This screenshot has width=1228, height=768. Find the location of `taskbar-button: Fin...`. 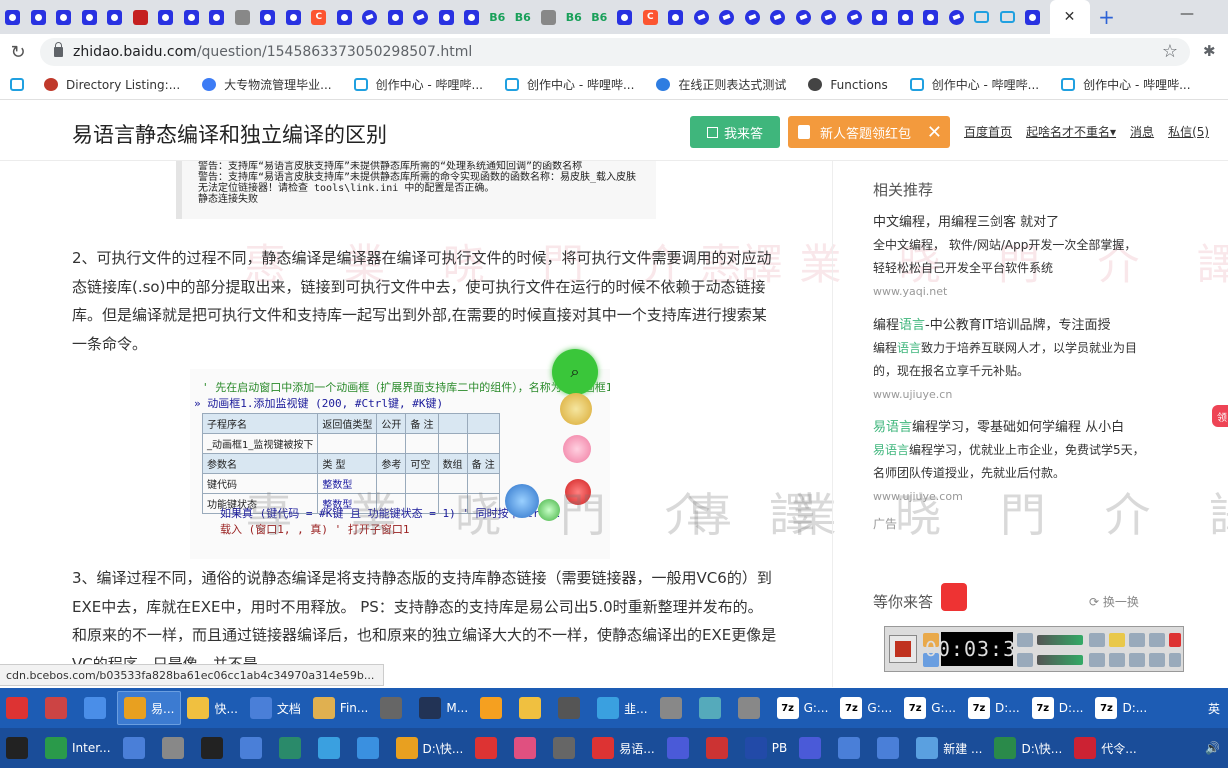

taskbar-button: Fin... is located at coordinates (340, 708).